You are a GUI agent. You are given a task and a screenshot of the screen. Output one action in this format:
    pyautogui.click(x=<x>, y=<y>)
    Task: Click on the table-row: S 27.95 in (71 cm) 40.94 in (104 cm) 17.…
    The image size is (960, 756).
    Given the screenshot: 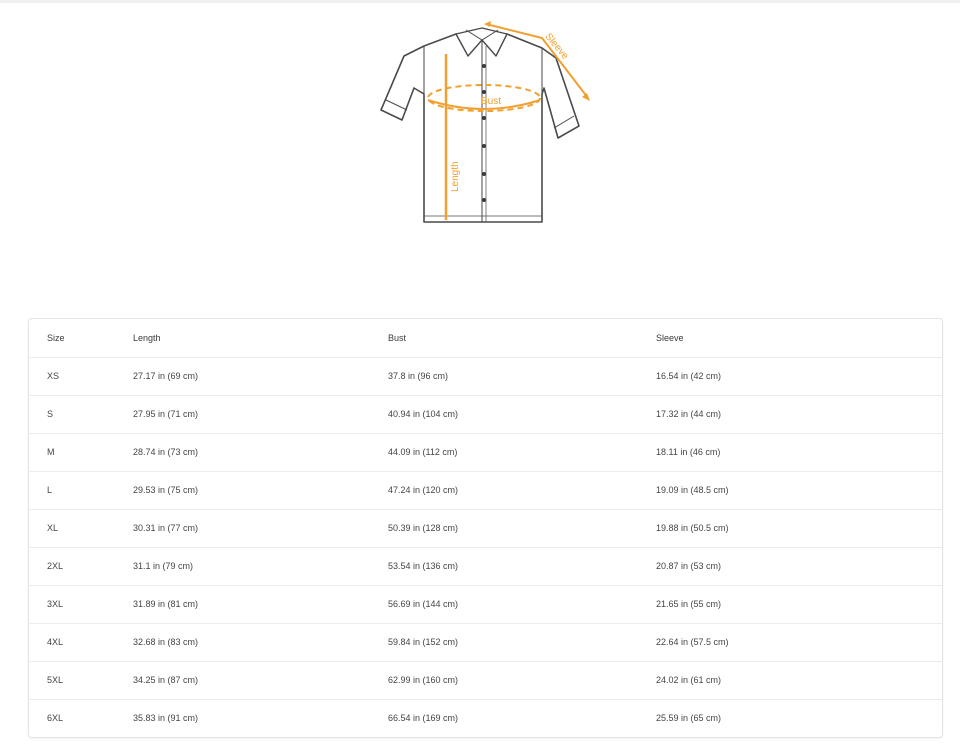 What is the action you would take?
    pyautogui.click(x=485, y=414)
    